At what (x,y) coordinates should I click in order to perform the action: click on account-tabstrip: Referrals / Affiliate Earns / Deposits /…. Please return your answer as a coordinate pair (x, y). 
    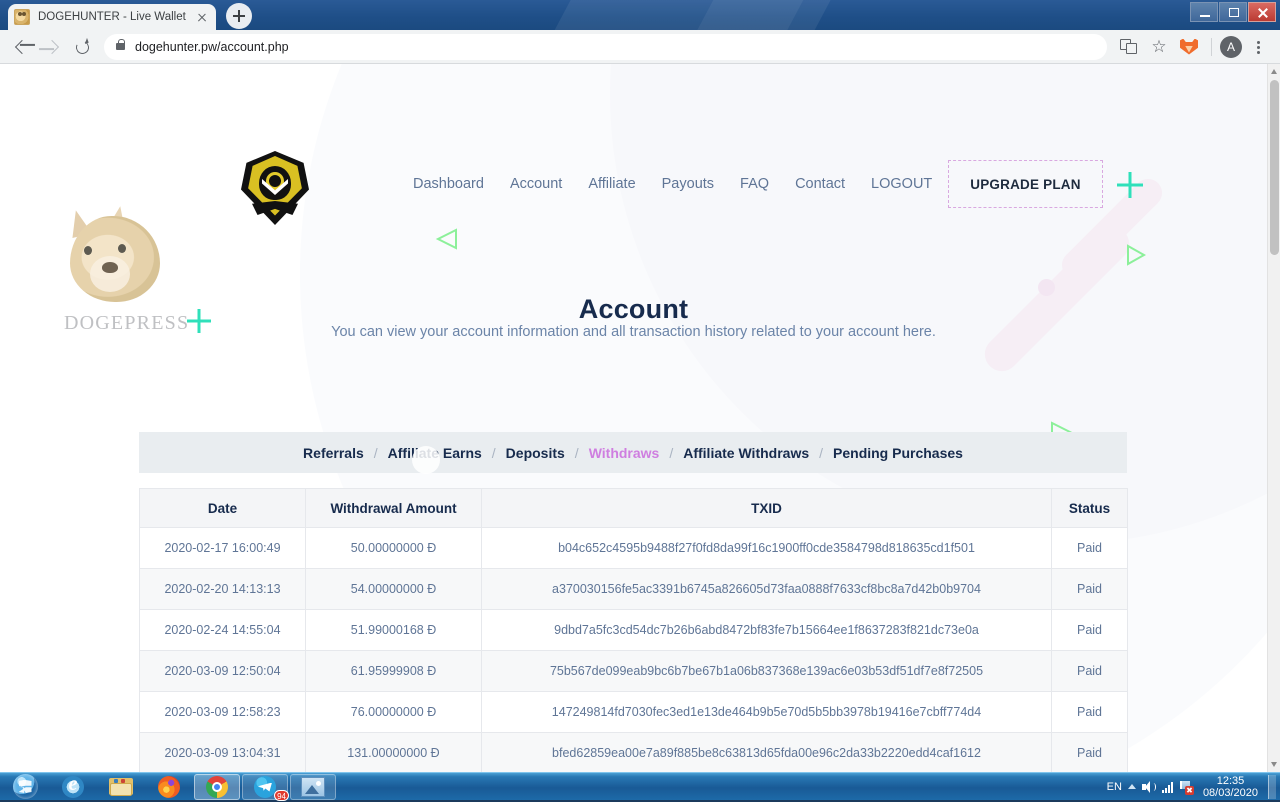
    Looking at the image, I should click on (633, 452).